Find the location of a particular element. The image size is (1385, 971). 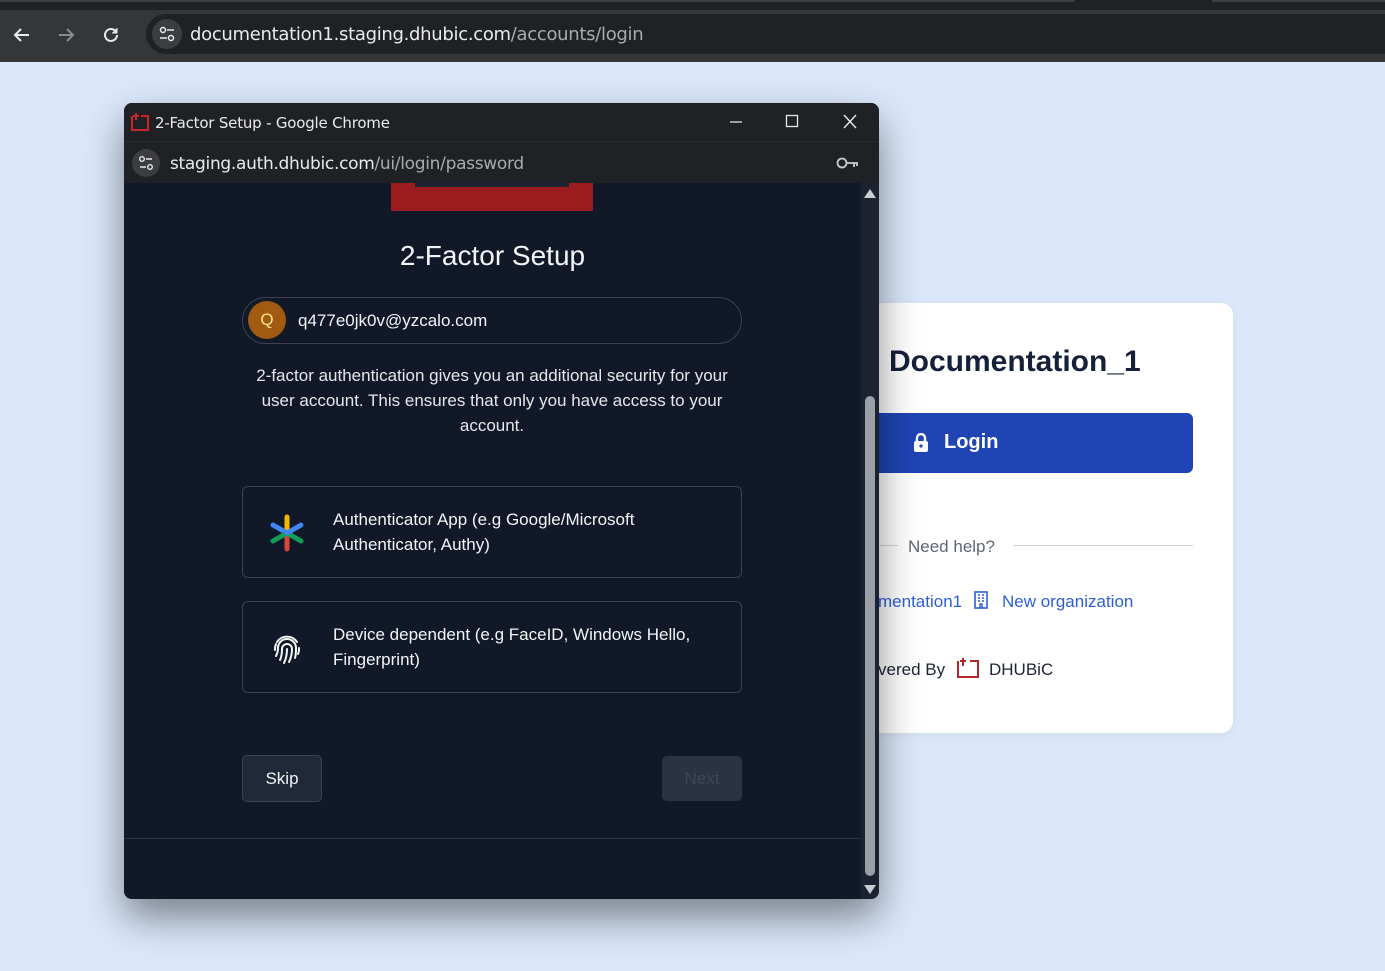

url-host: staging.auth.dhubic.com is located at coordinates (272, 164).